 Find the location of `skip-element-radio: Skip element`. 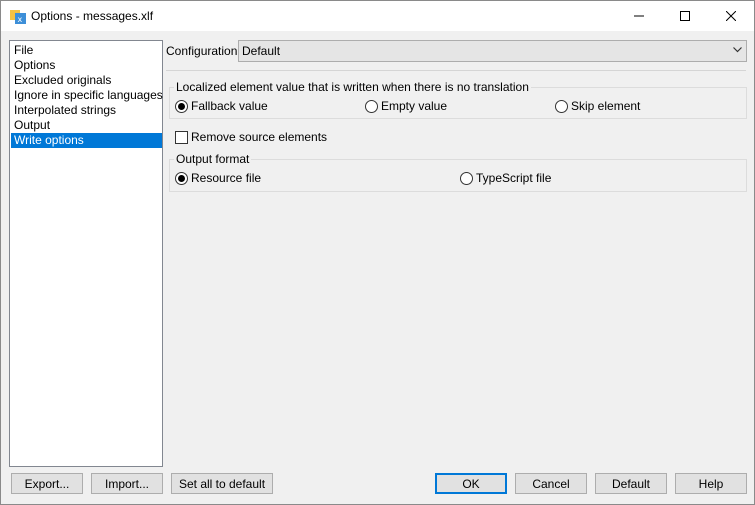

skip-element-radio: Skip element is located at coordinates (597, 106).